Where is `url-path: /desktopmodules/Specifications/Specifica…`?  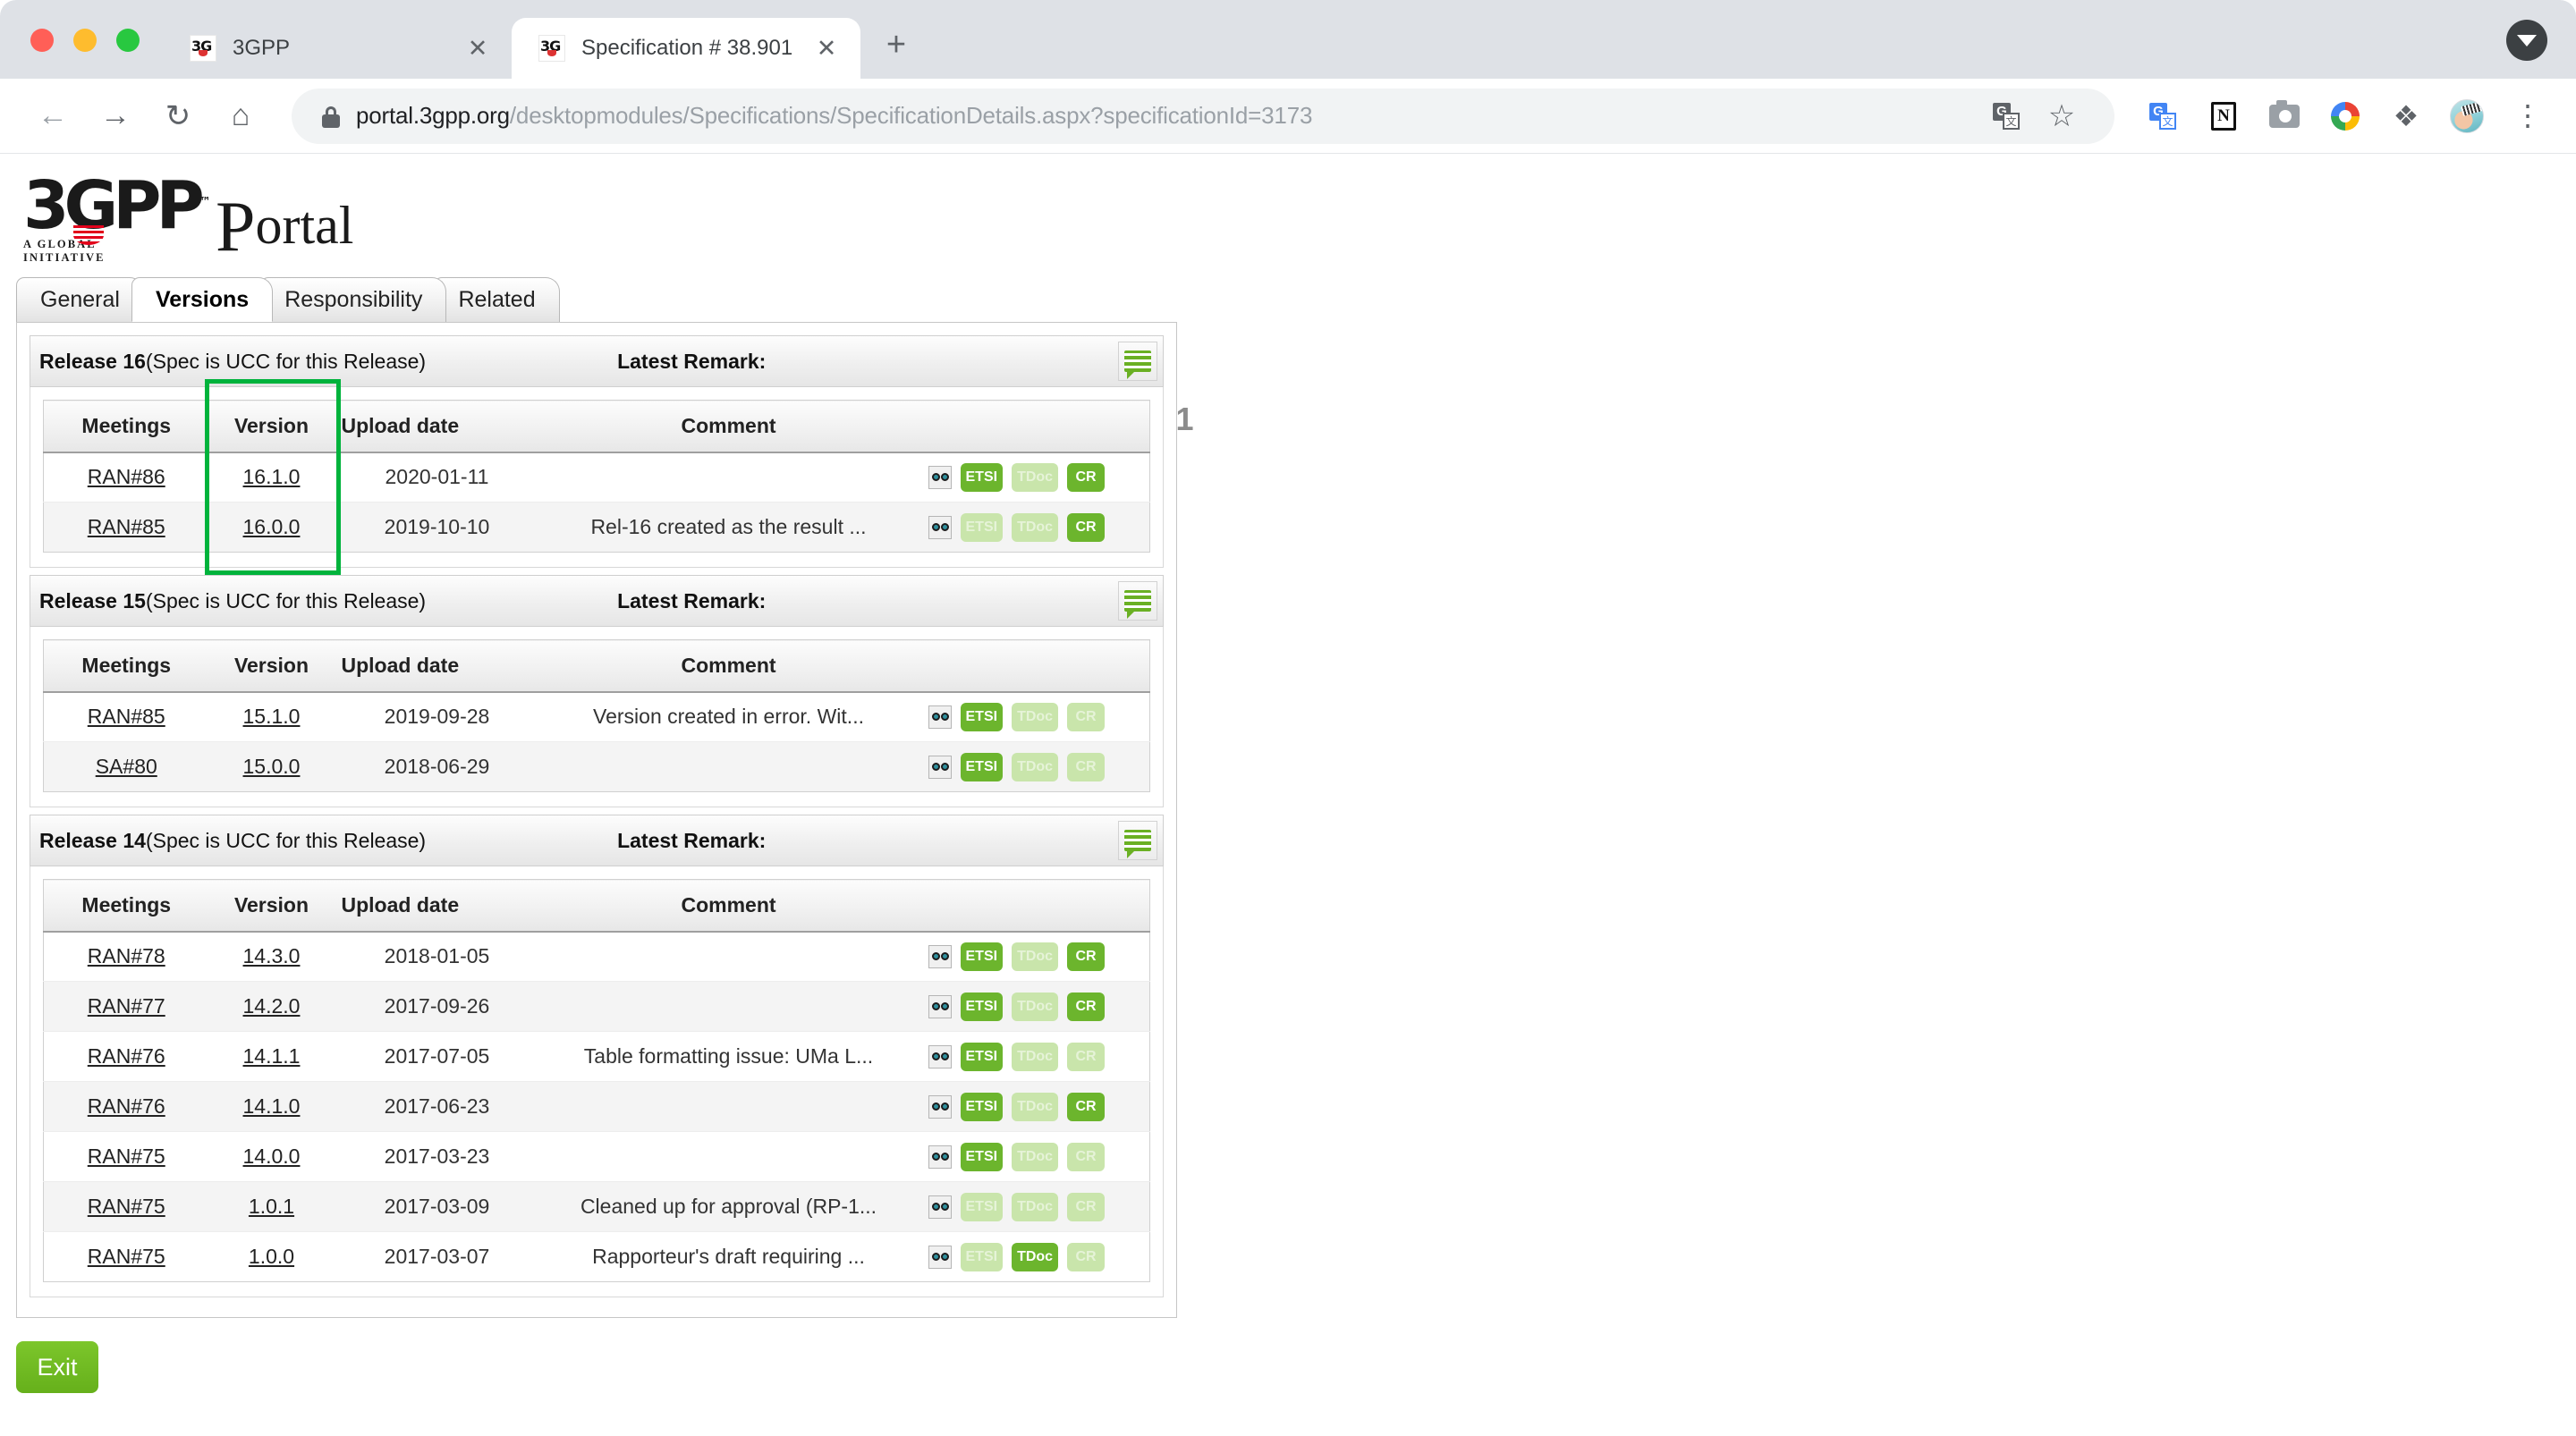 url-path: /desktopmodules/Specifications/Specifica… is located at coordinates (911, 115).